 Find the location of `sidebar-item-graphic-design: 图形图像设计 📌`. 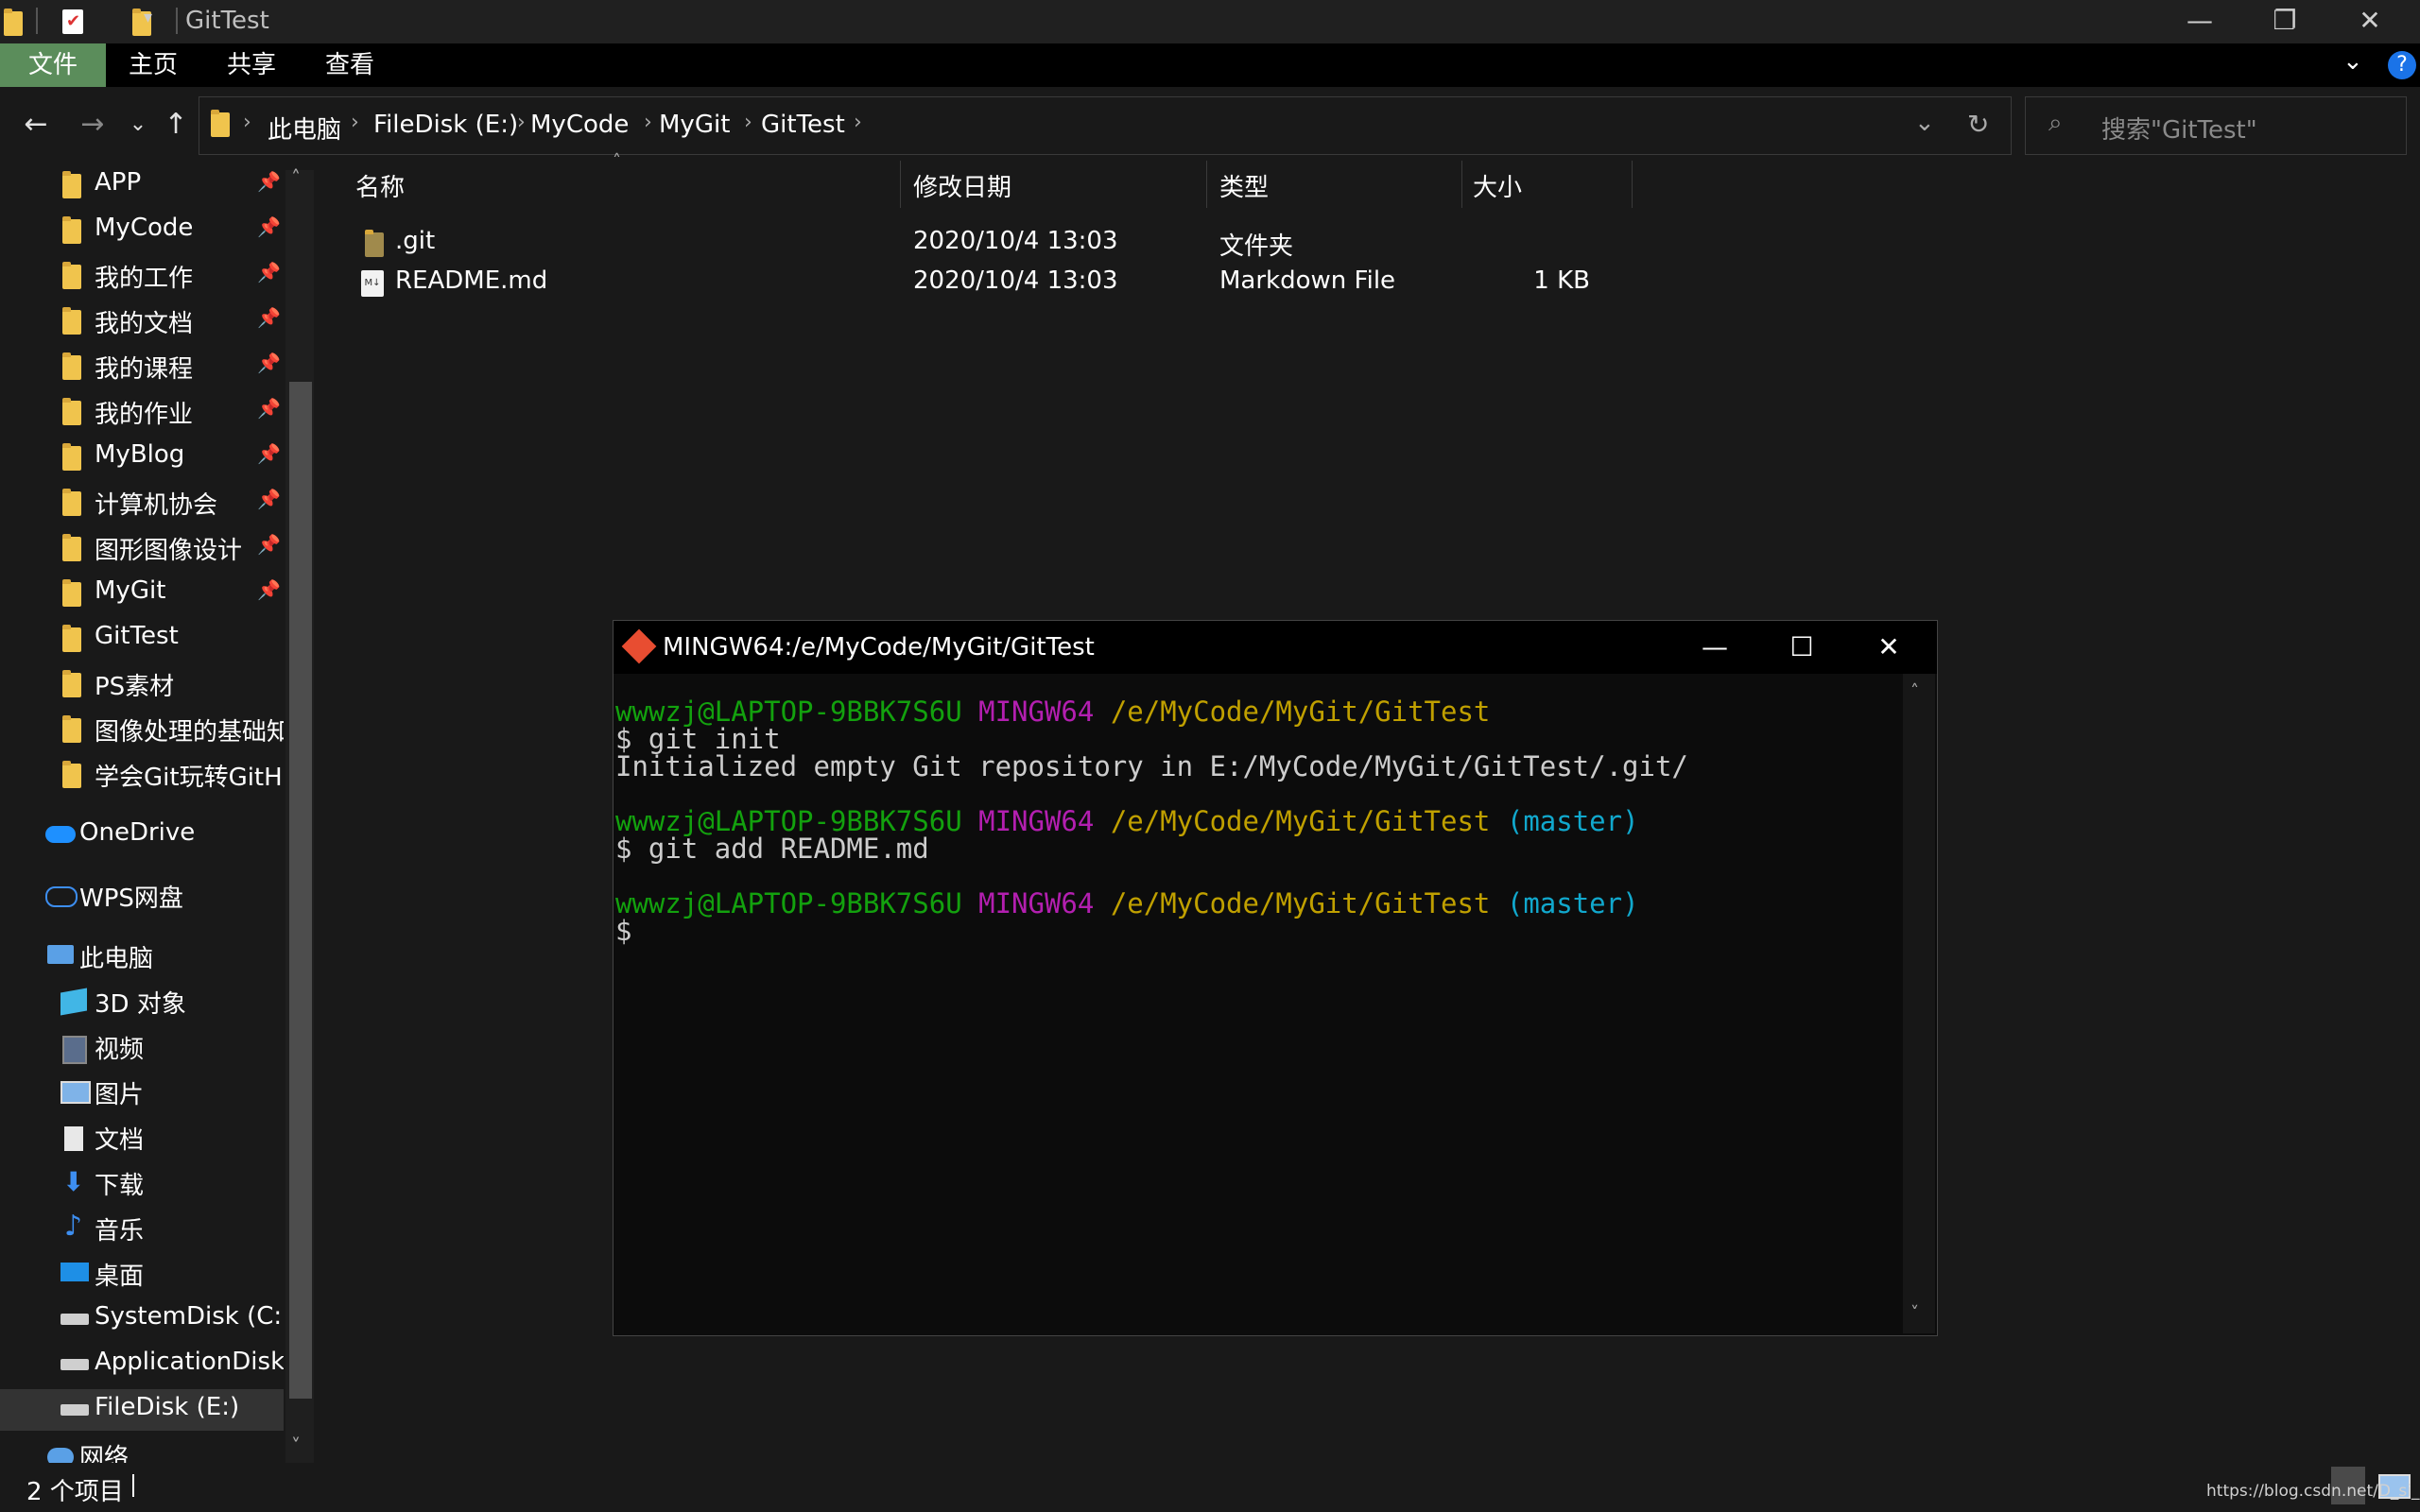

sidebar-item-graphic-design: 图形图像设计 📌 is located at coordinates (142, 548).